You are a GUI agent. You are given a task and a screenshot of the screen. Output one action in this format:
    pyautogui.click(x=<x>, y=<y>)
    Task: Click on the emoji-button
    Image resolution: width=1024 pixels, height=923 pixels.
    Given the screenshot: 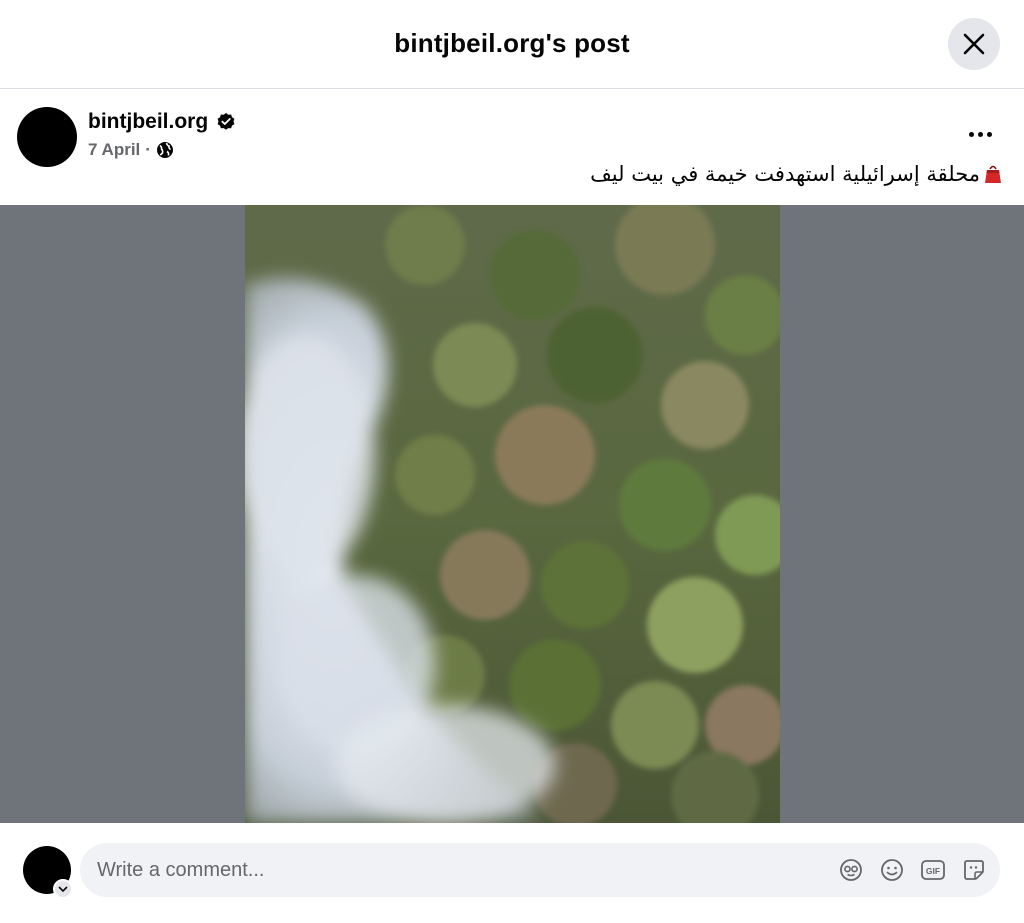 What is the action you would take?
    pyautogui.click(x=892, y=870)
    